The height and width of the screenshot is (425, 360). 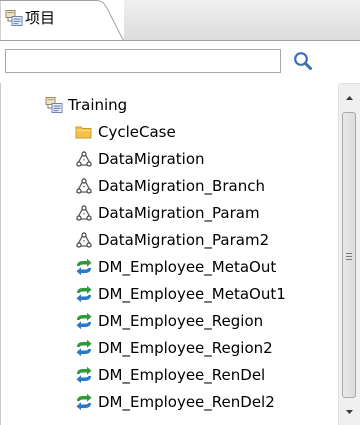 I want to click on tree-item-datamigration-param2: DataMigration_Param2, so click(x=172, y=240).